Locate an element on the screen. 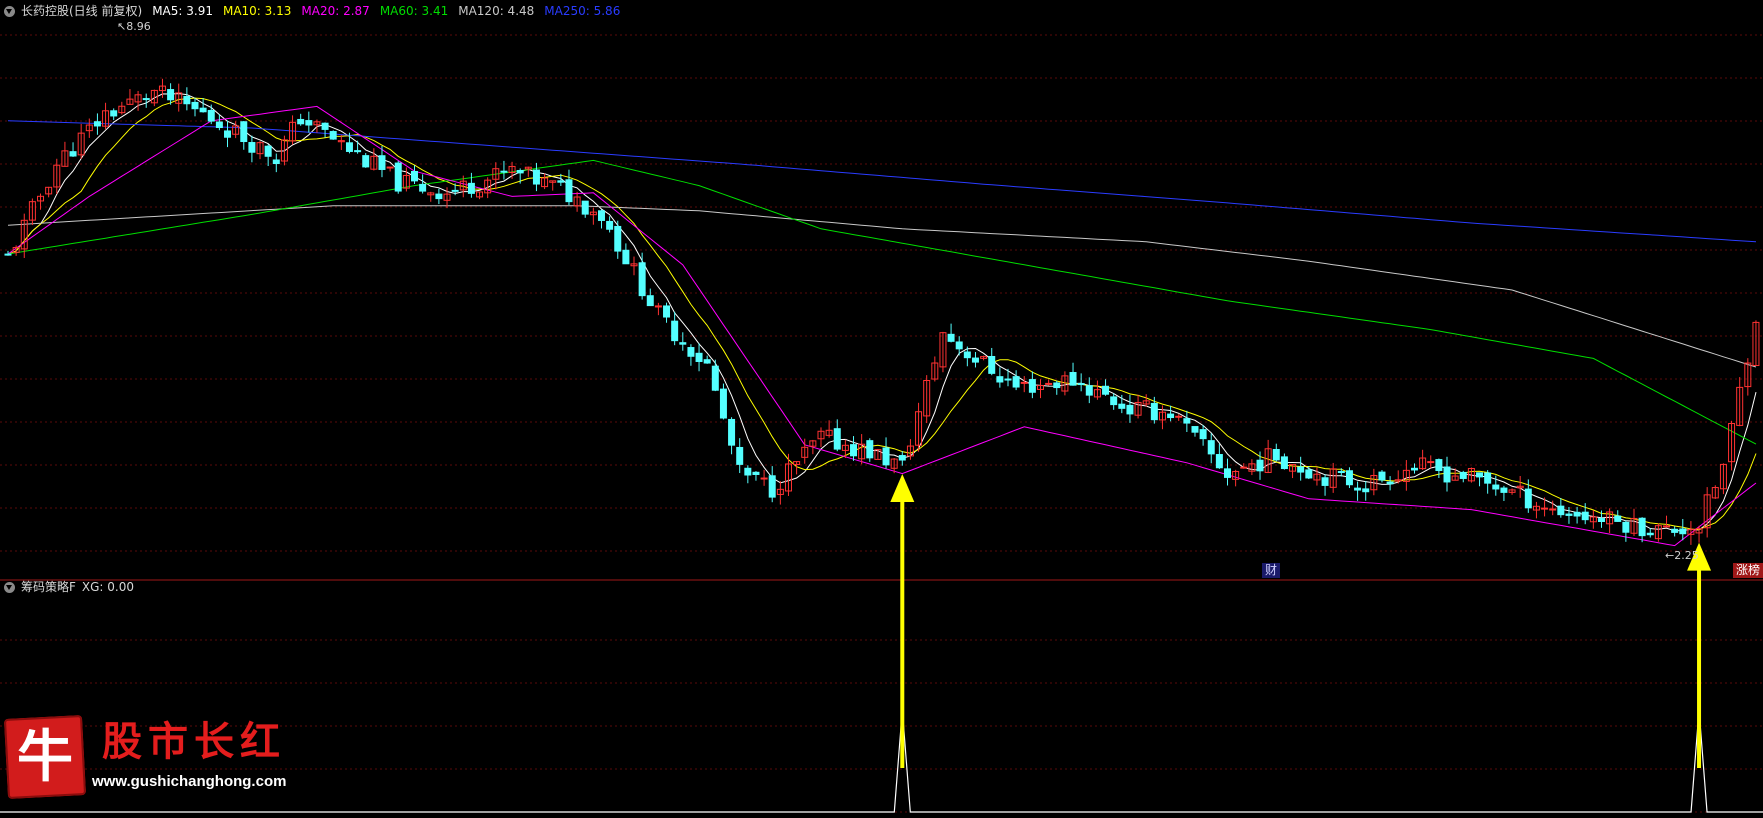 This screenshot has height=818, width=1763. indicator-toggle-icon is located at coordinates (9, 587).